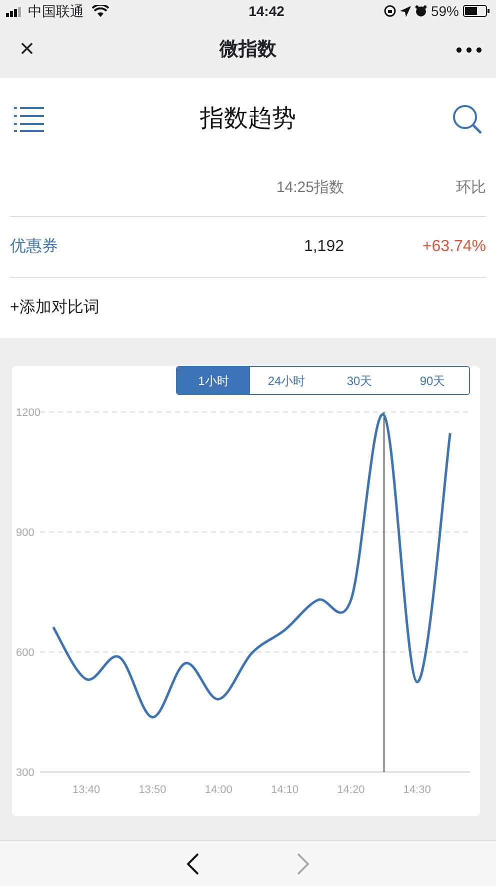 Image resolution: width=496 pixels, height=886 pixels. Describe the element at coordinates (351, 790) in the screenshot. I see `x-axis-label: 14:20` at that location.